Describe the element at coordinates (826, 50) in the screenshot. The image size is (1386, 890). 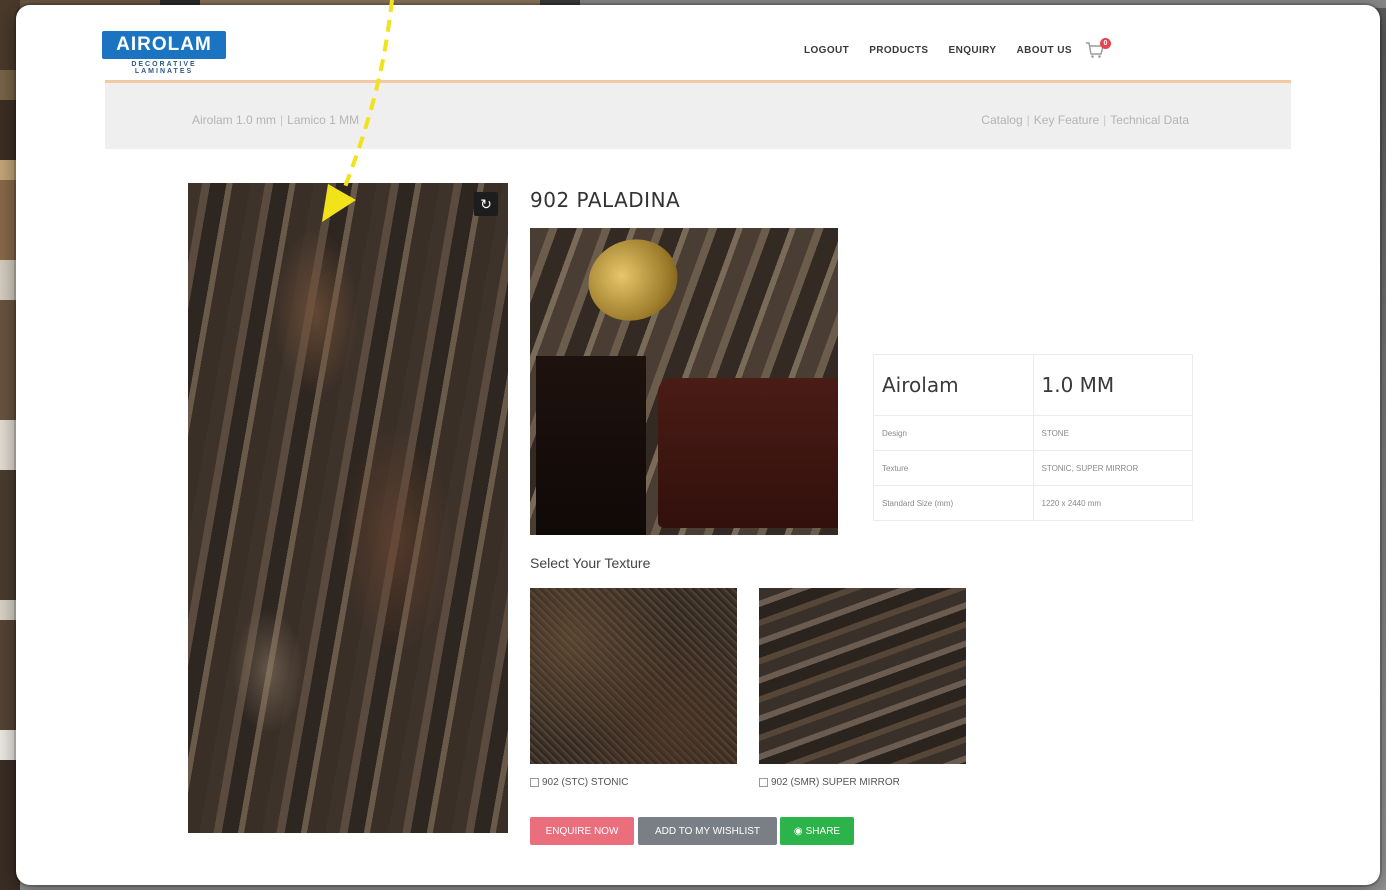
I see `nav-logout: LOGOUT` at that location.